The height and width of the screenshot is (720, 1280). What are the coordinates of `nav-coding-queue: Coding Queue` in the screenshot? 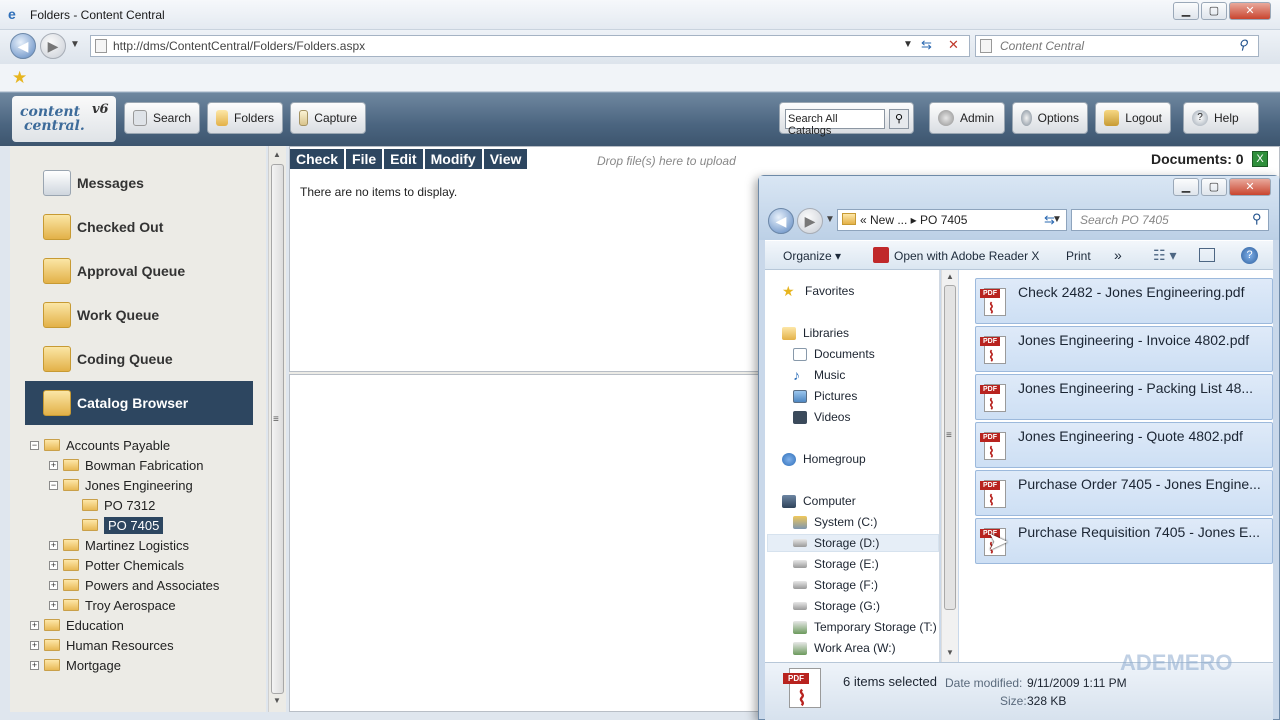 It's located at (139, 359).